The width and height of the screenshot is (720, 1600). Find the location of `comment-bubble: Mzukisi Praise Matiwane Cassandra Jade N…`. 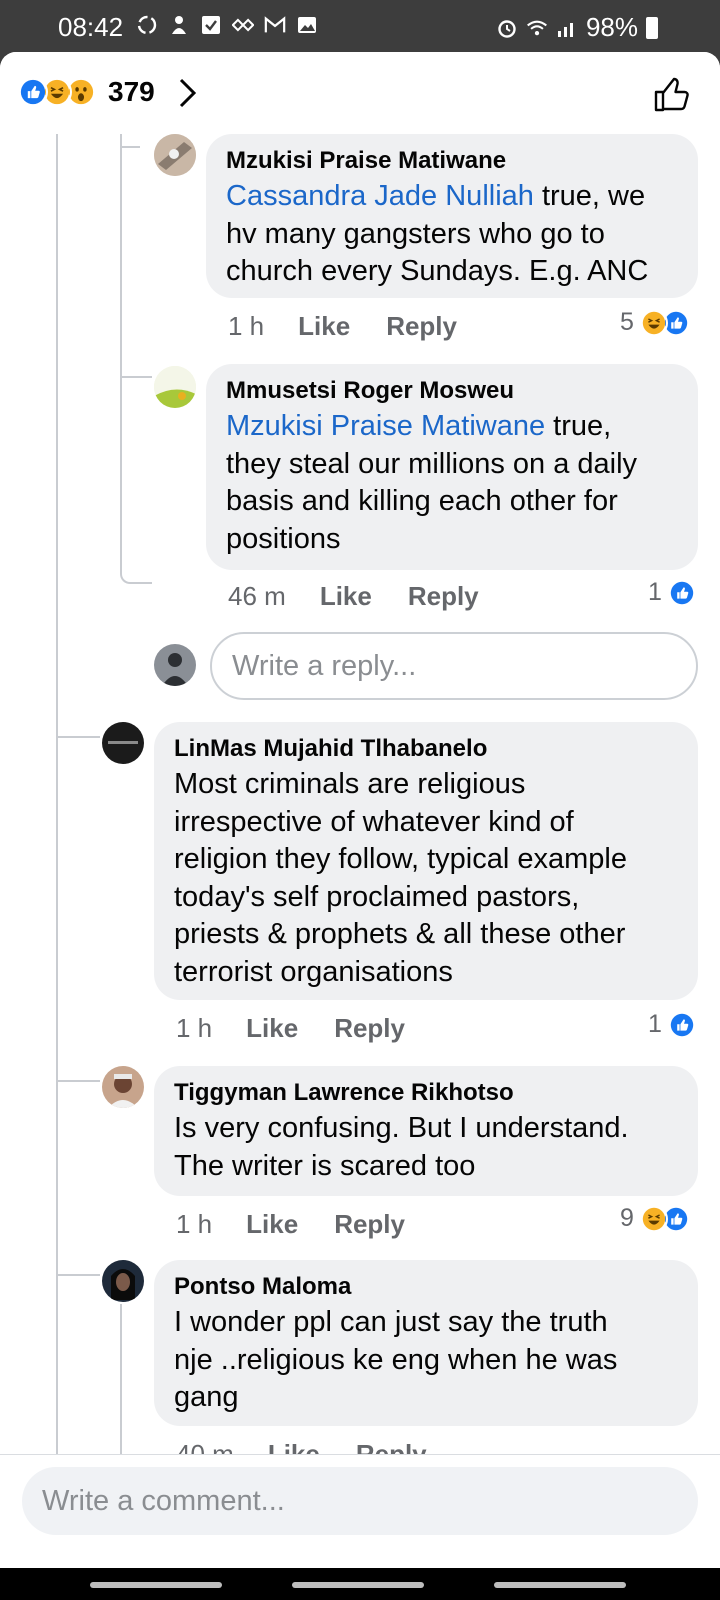

comment-bubble: Mzukisi Praise Matiwane Cassandra Jade N… is located at coordinates (452, 216).